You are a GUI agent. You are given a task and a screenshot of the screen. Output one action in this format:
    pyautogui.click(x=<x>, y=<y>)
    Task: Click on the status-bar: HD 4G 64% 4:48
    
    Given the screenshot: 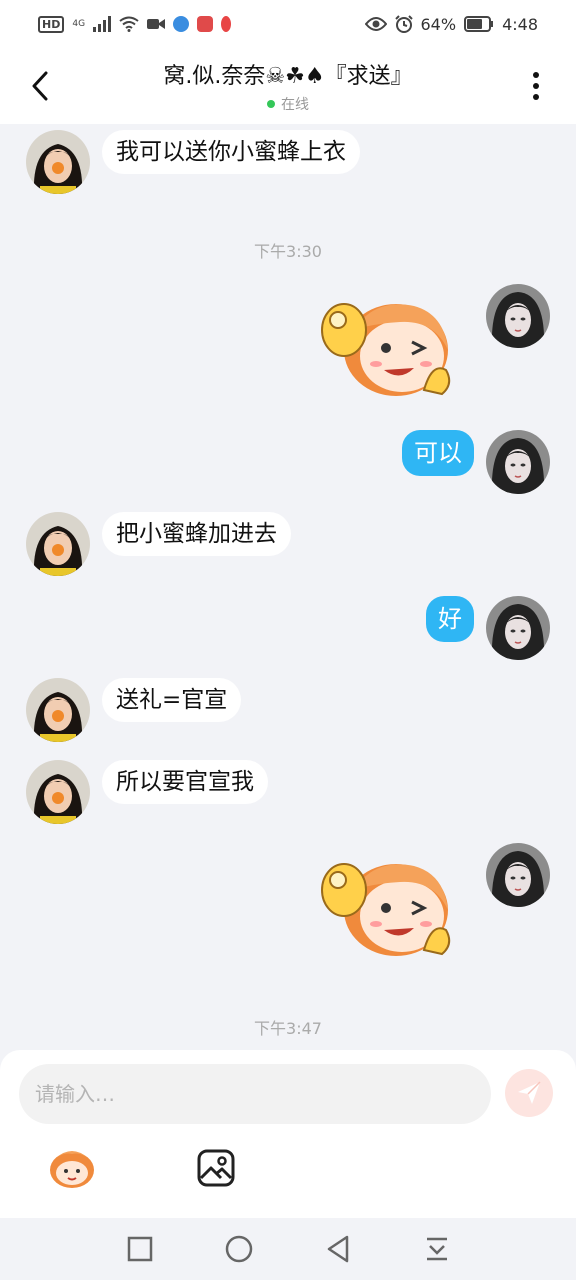 What is the action you would take?
    pyautogui.click(x=288, y=24)
    